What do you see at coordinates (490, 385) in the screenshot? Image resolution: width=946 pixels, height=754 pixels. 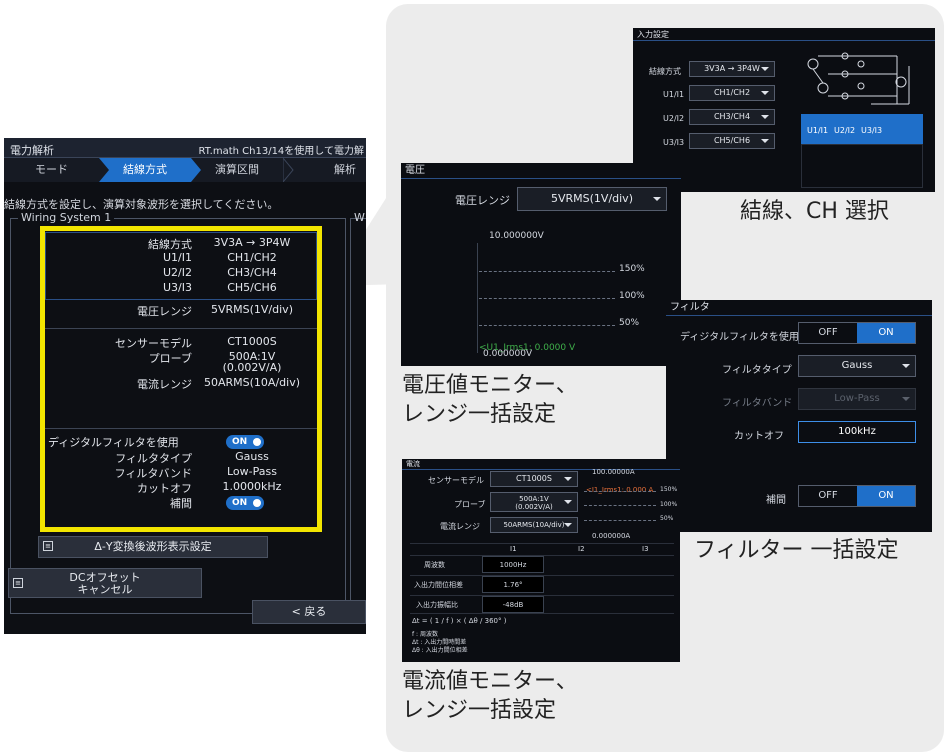 I see `voltage-caption-1: 電圧値モニター、` at bounding box center [490, 385].